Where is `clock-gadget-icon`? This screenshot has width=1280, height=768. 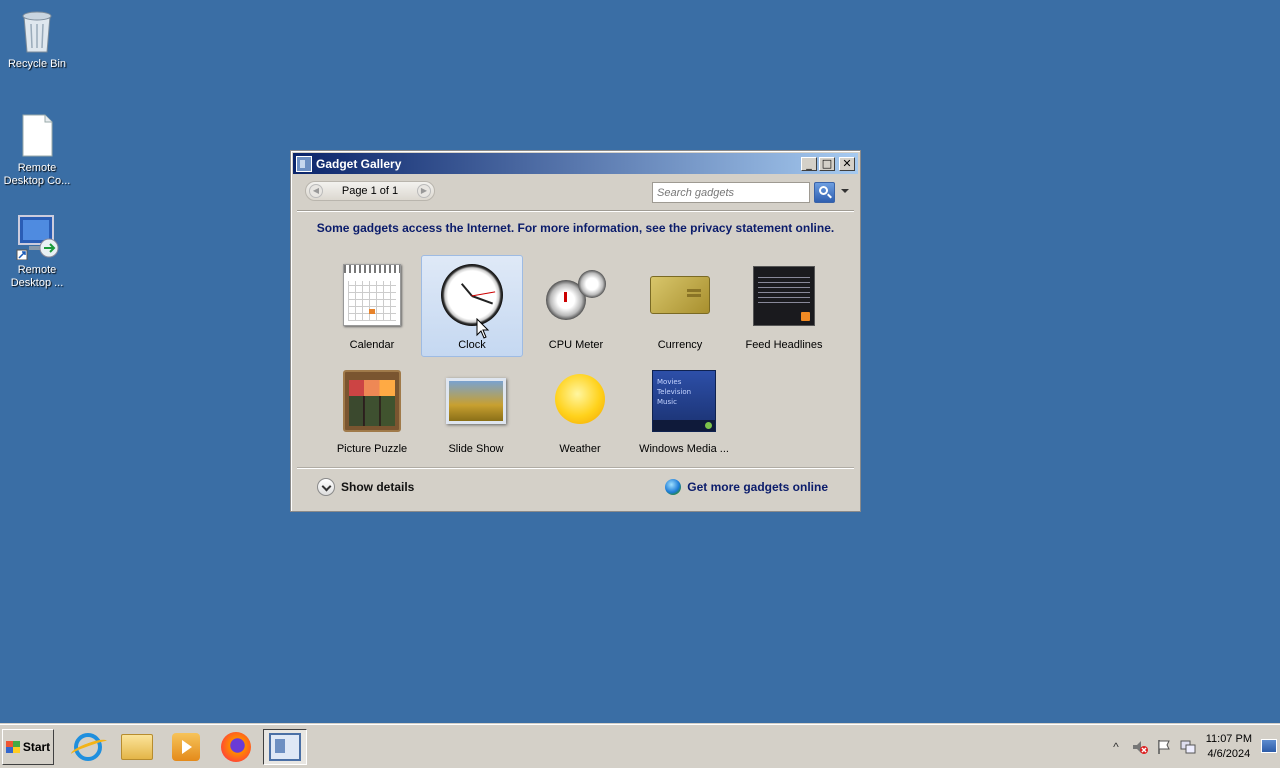
clock-gadget-icon is located at coordinates (472, 295).